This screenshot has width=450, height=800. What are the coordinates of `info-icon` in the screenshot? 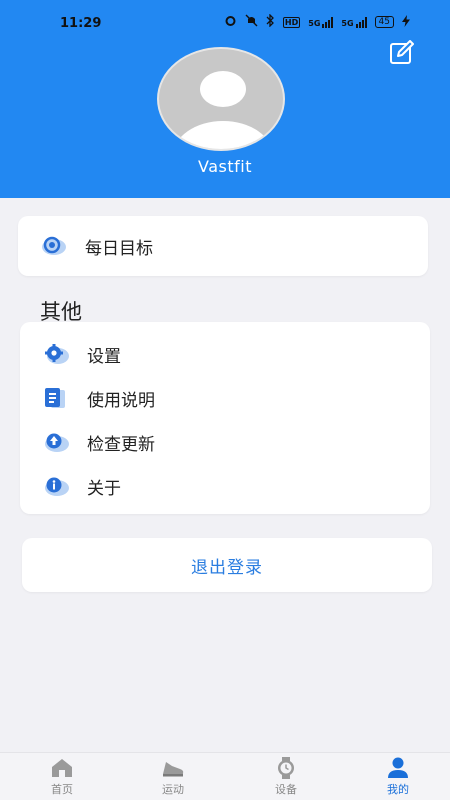 It's located at (55, 486).